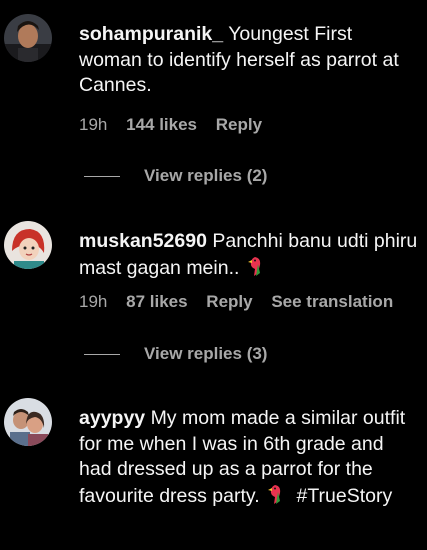 This screenshot has width=427, height=550. What do you see at coordinates (161, 124) in the screenshot?
I see `likes-count: 144 likes` at bounding box center [161, 124].